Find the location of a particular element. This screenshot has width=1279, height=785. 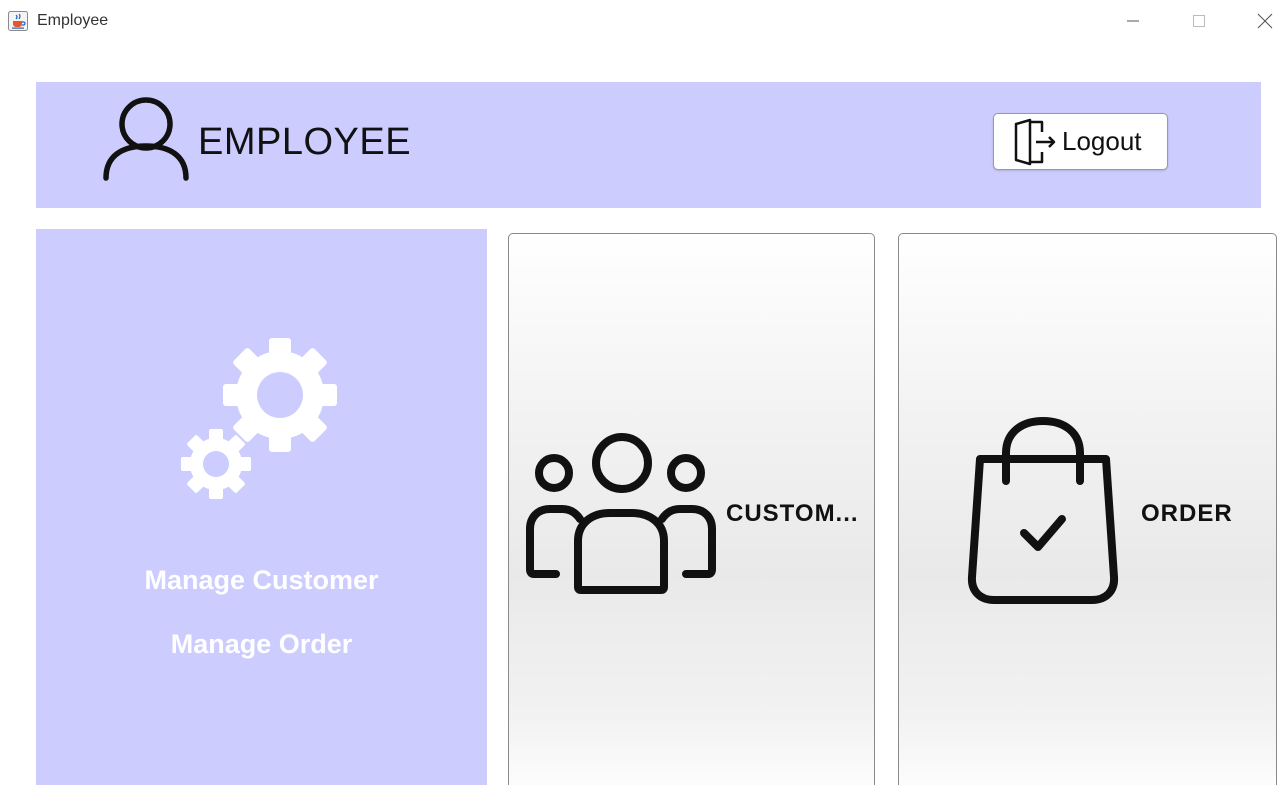

close-icon is located at coordinates (1265, 21).